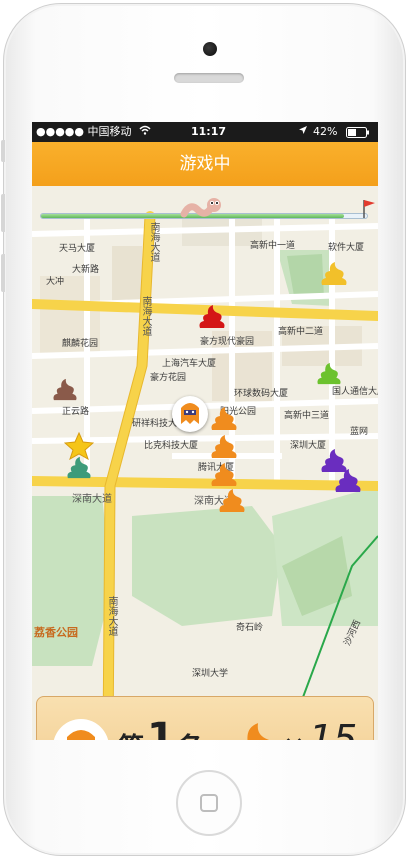 The image size is (409, 859). I want to click on silent-switch, so click(3, 151).